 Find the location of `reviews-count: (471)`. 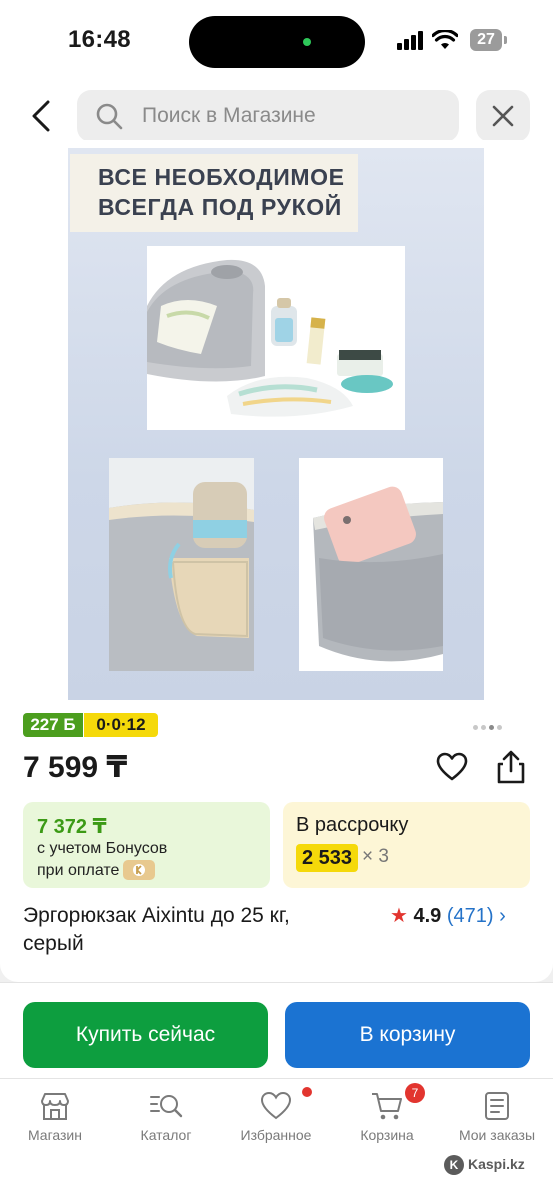

reviews-count: (471) is located at coordinates (470, 916).